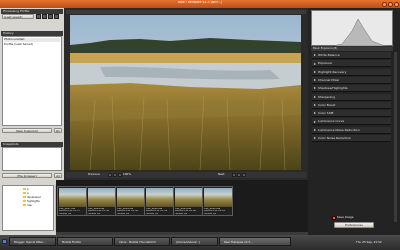  What do you see at coordinates (32, 144) in the screenshot?
I see `snapshots-header: Snapshots` at bounding box center [32, 144].